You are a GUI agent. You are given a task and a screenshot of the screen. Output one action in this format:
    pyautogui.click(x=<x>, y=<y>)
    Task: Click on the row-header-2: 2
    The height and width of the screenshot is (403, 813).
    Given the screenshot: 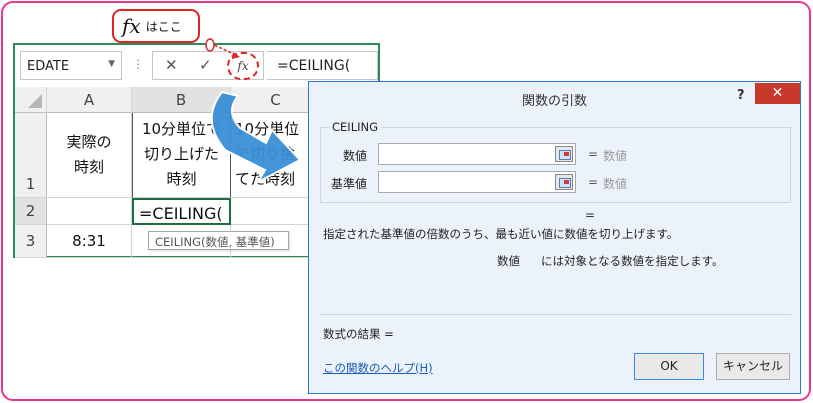 What is the action you would take?
    pyautogui.click(x=31, y=211)
    